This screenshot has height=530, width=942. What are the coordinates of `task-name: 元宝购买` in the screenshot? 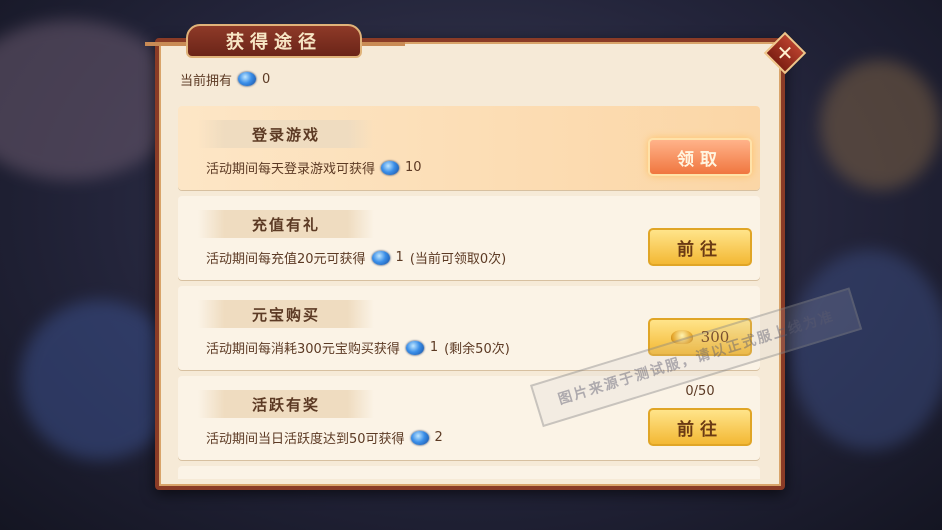 It's located at (285, 314).